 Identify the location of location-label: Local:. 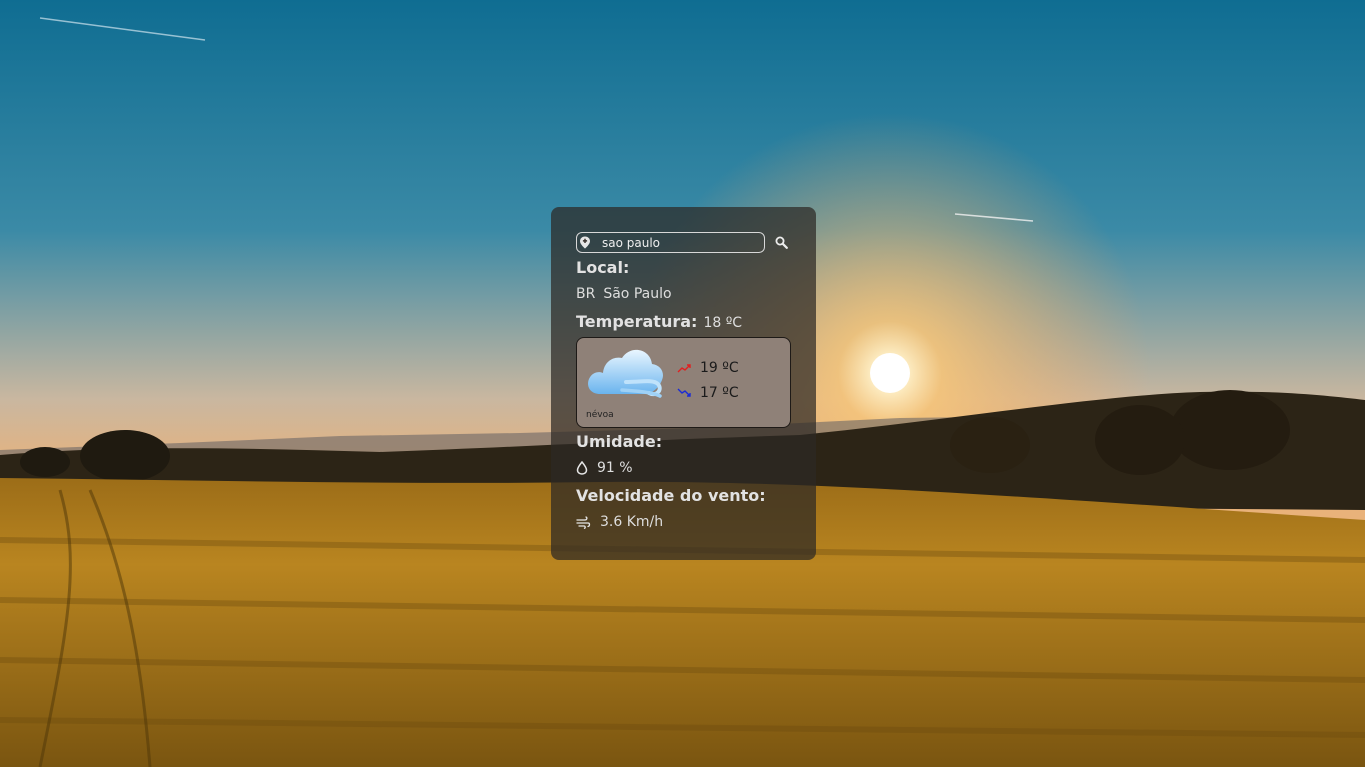
(603, 267).